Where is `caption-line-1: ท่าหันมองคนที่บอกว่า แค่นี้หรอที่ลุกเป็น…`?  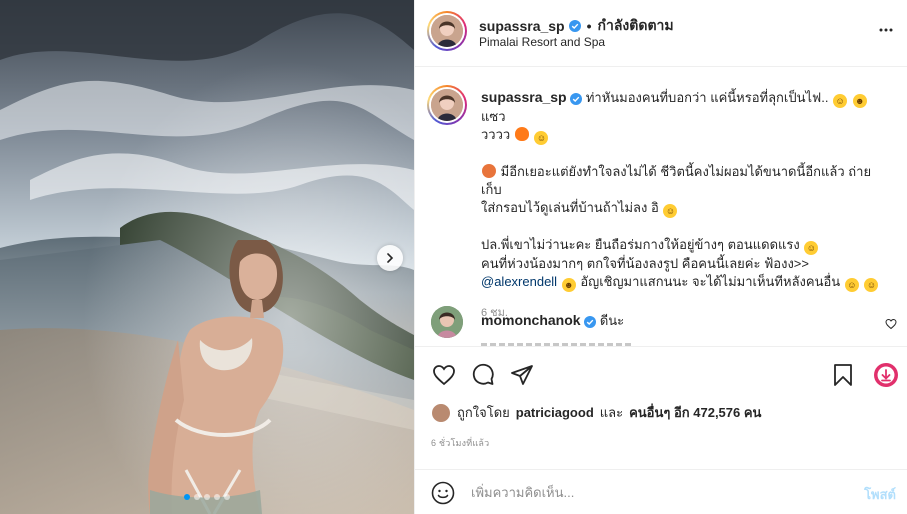
caption-line-1: ท่าหันมองคนที่บอกว่า แค่นี้หรอที่ลุกเป็น… is located at coordinates (707, 97).